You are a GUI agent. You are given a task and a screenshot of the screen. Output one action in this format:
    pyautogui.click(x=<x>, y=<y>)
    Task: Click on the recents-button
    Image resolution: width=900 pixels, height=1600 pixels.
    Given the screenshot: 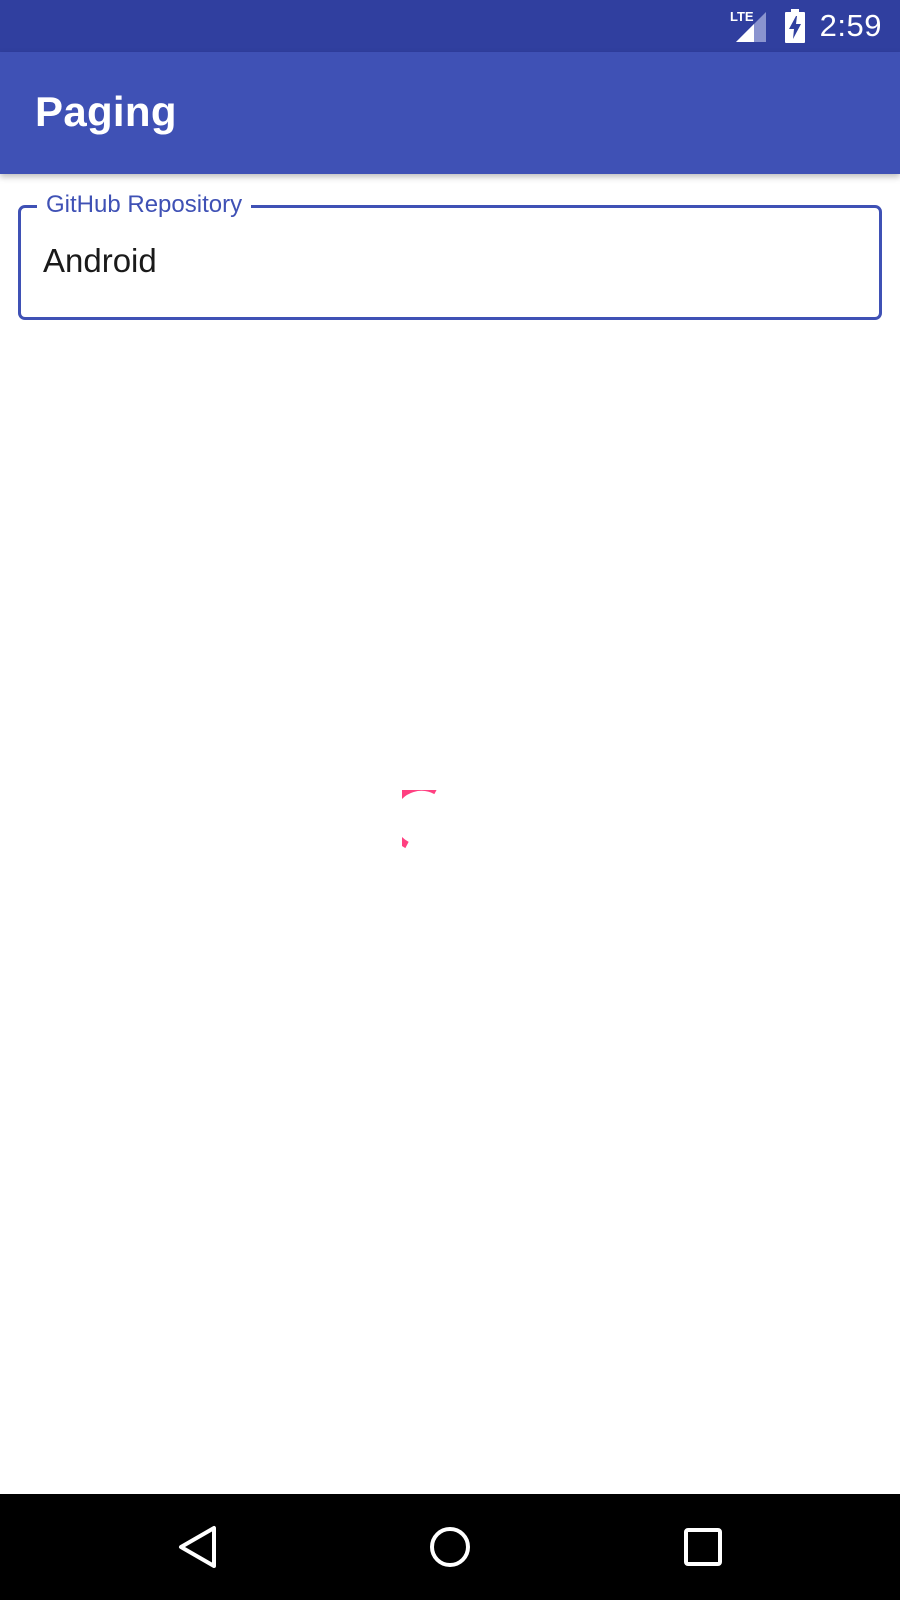 What is the action you would take?
    pyautogui.click(x=703, y=1547)
    